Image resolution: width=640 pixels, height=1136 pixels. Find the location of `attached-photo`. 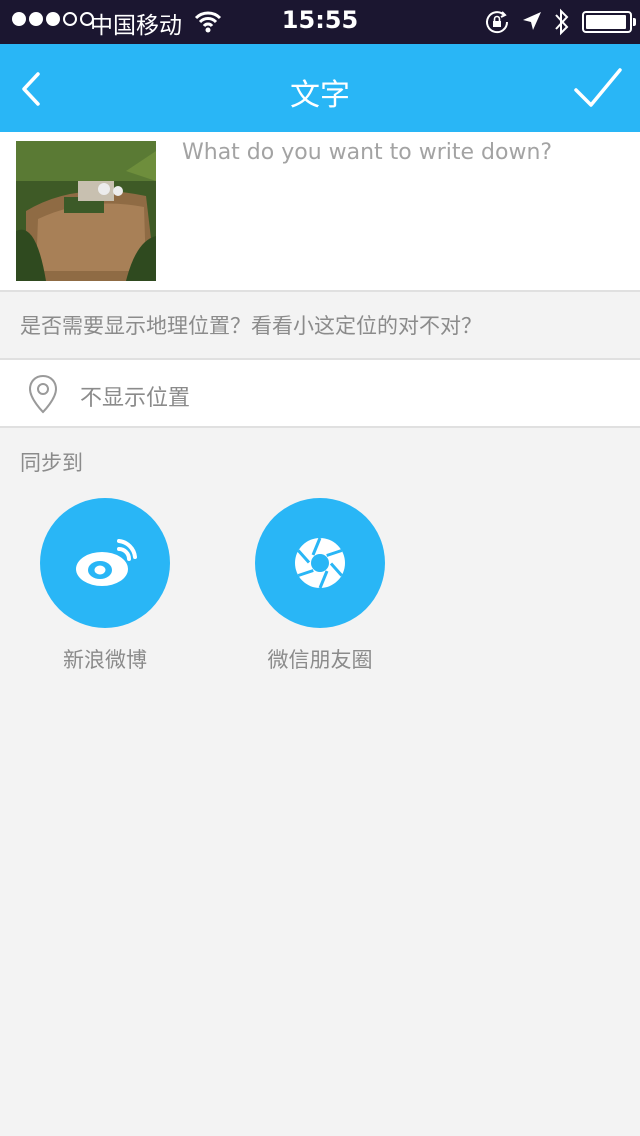

attached-photo is located at coordinates (86, 211).